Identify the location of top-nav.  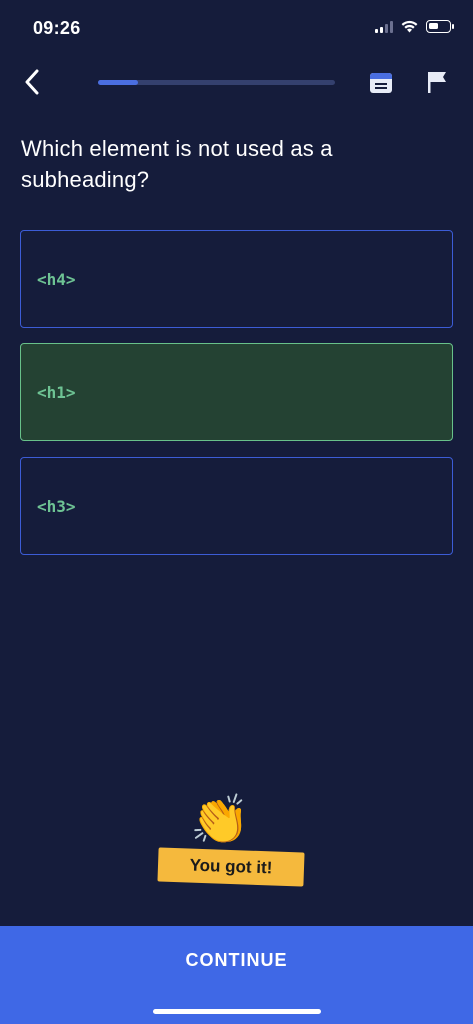
(236, 83).